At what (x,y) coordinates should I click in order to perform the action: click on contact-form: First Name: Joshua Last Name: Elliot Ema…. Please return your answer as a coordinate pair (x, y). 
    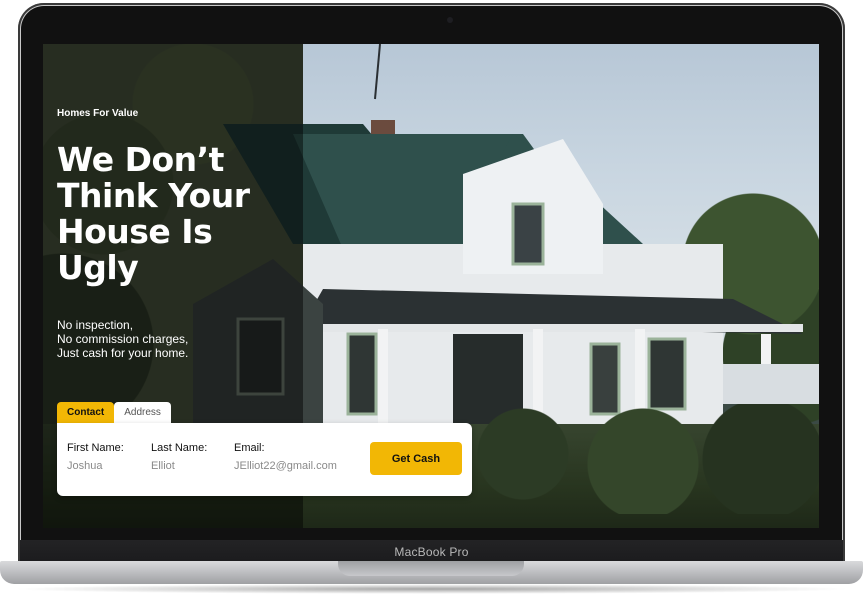
    Looking at the image, I should click on (264, 459).